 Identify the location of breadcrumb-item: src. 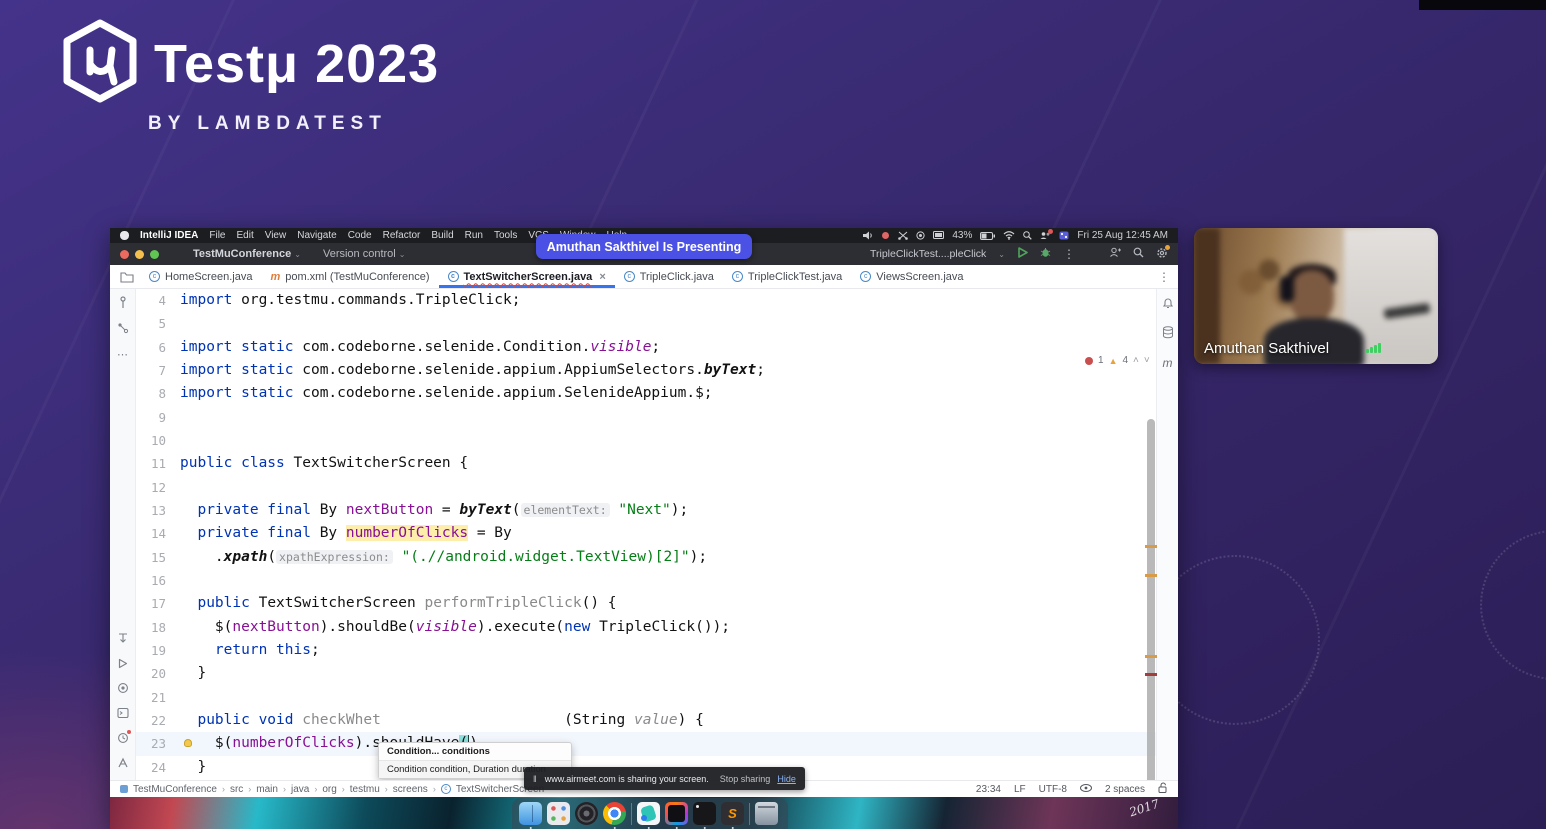
(236, 789).